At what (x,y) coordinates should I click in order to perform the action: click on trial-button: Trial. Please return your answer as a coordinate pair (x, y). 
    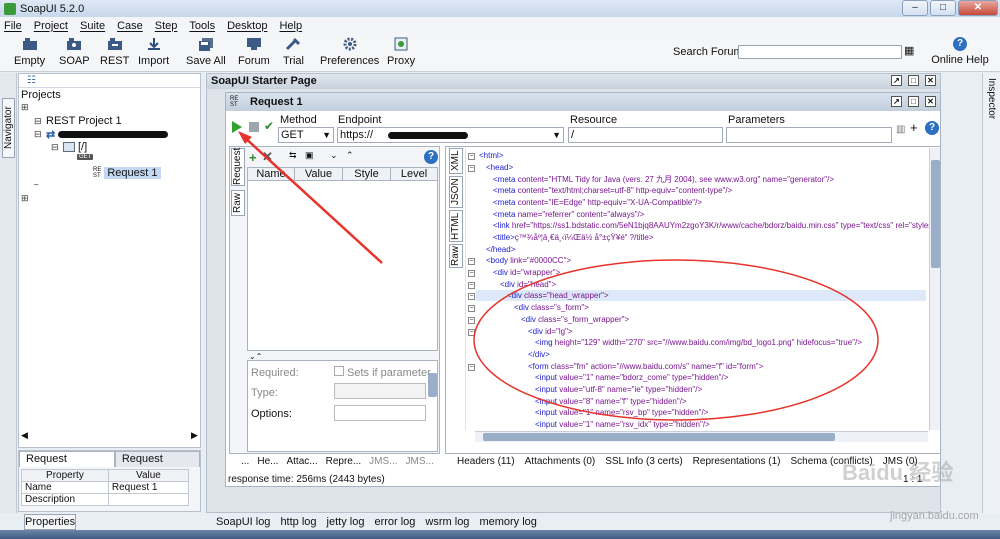
    Looking at the image, I should click on (293, 53).